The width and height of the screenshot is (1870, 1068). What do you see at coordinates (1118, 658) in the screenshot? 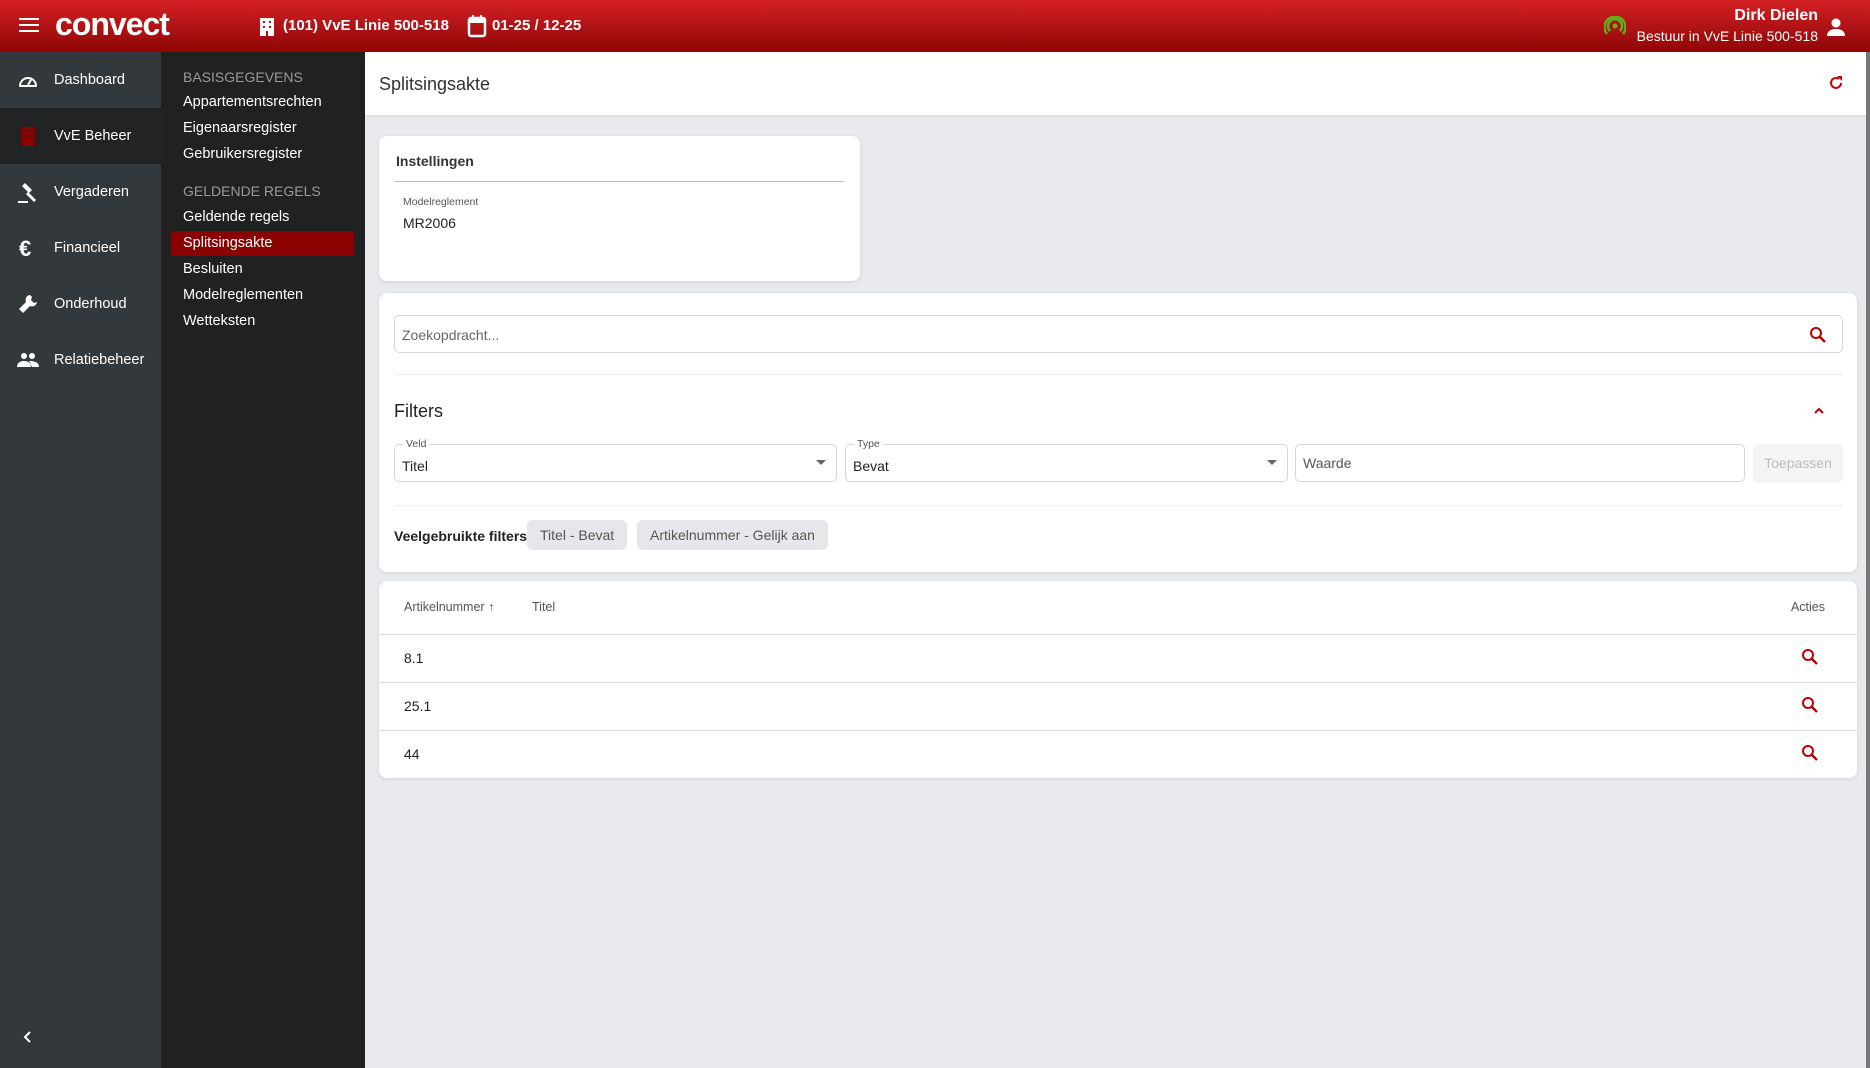
I see `table-row: 8.1` at bounding box center [1118, 658].